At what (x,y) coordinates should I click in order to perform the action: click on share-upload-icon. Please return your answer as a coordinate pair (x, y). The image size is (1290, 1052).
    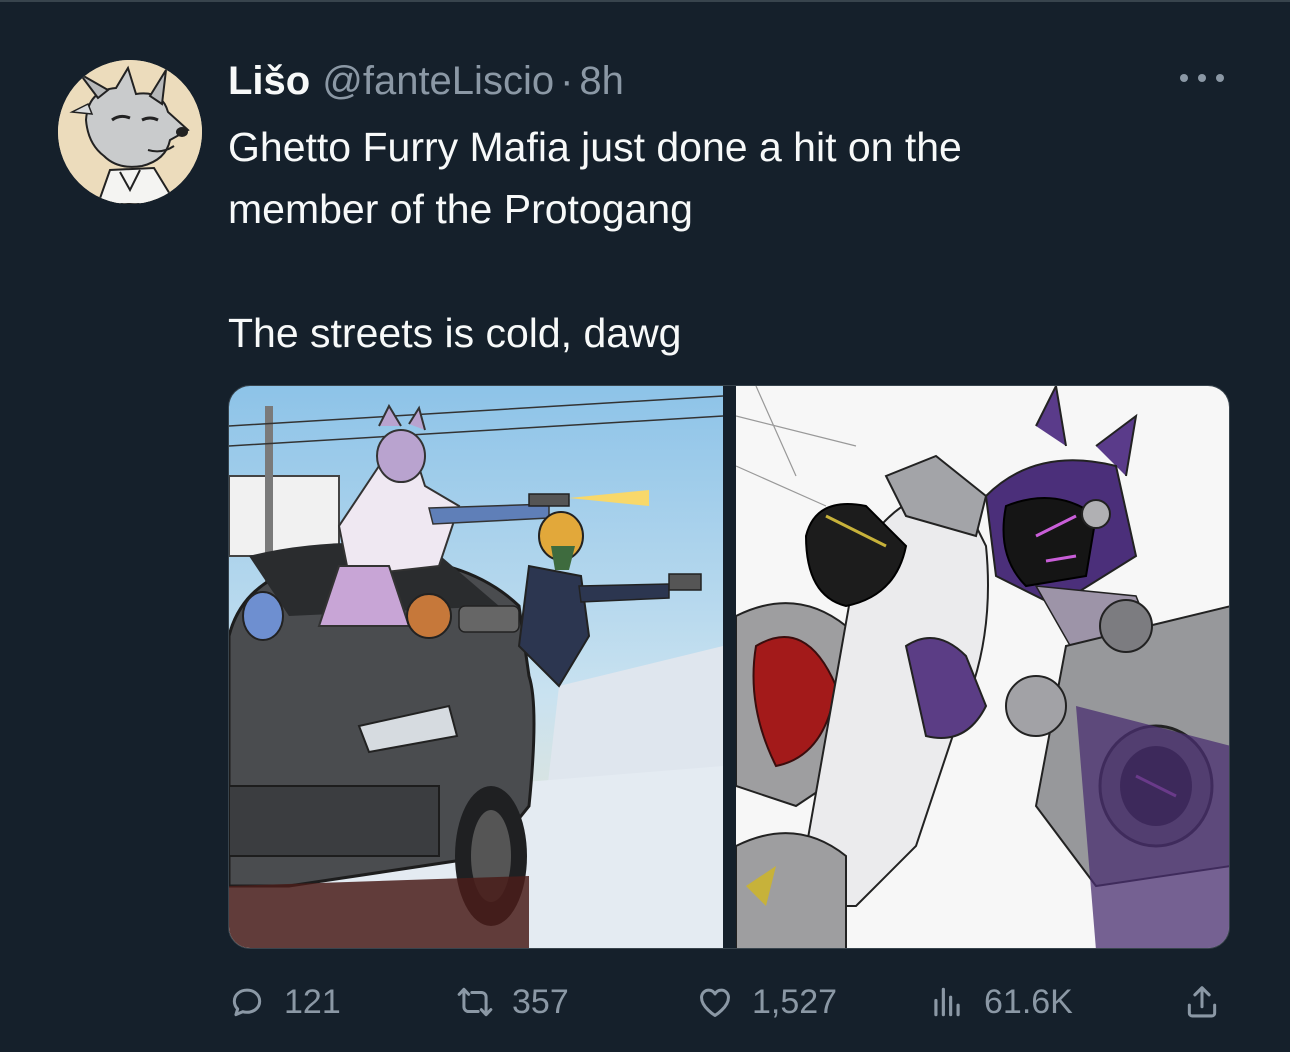
    Looking at the image, I should click on (1202, 1002).